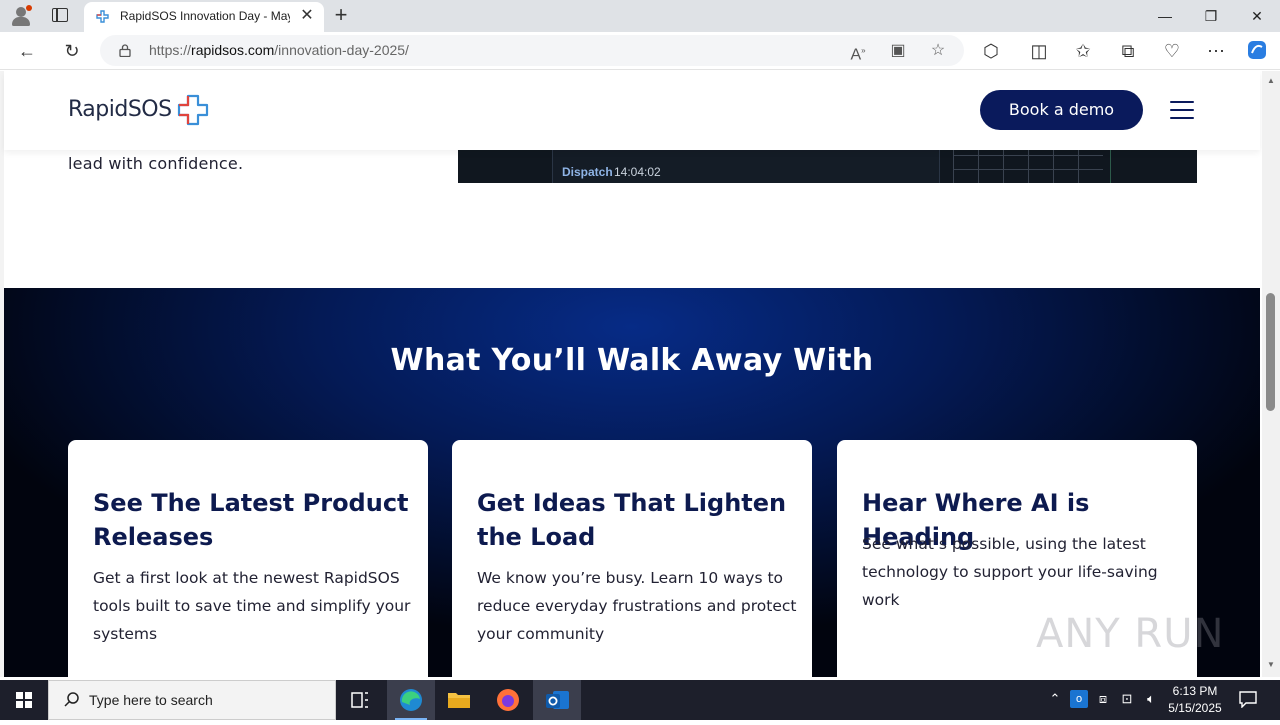  I want to click on show-hidden-icons-icon: ⌃, so click(1055, 699).